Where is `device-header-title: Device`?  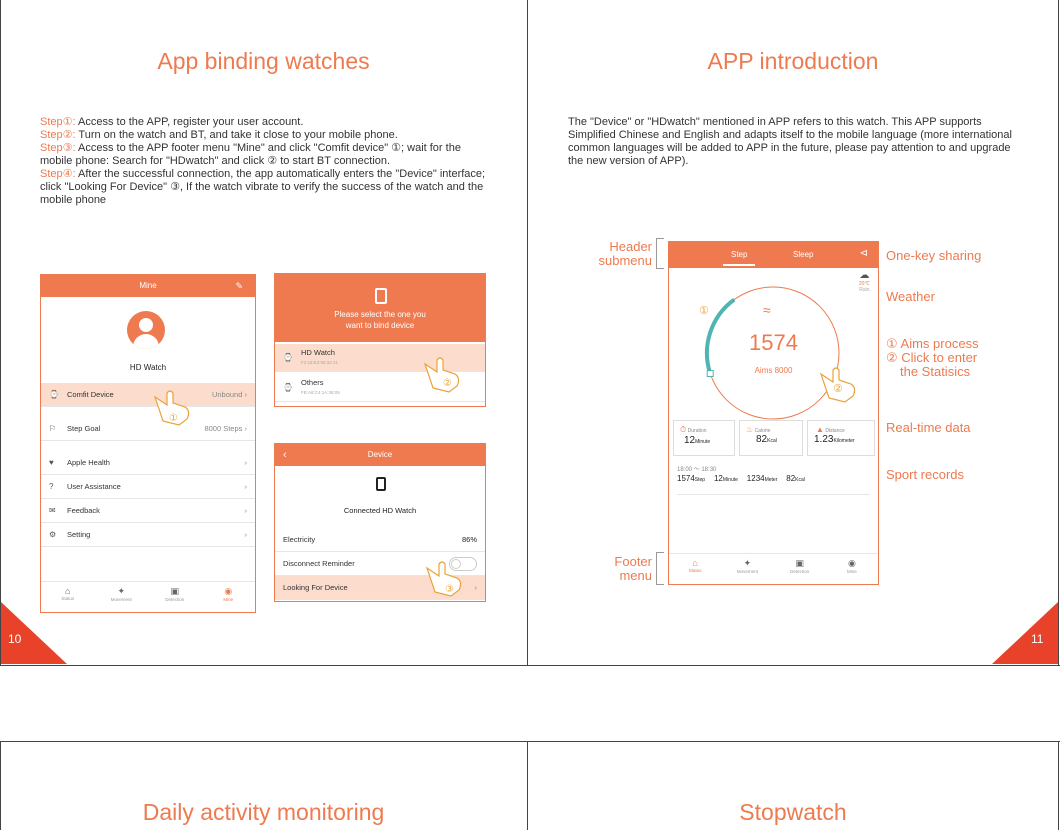
device-header-title: Device is located at coordinates (380, 454).